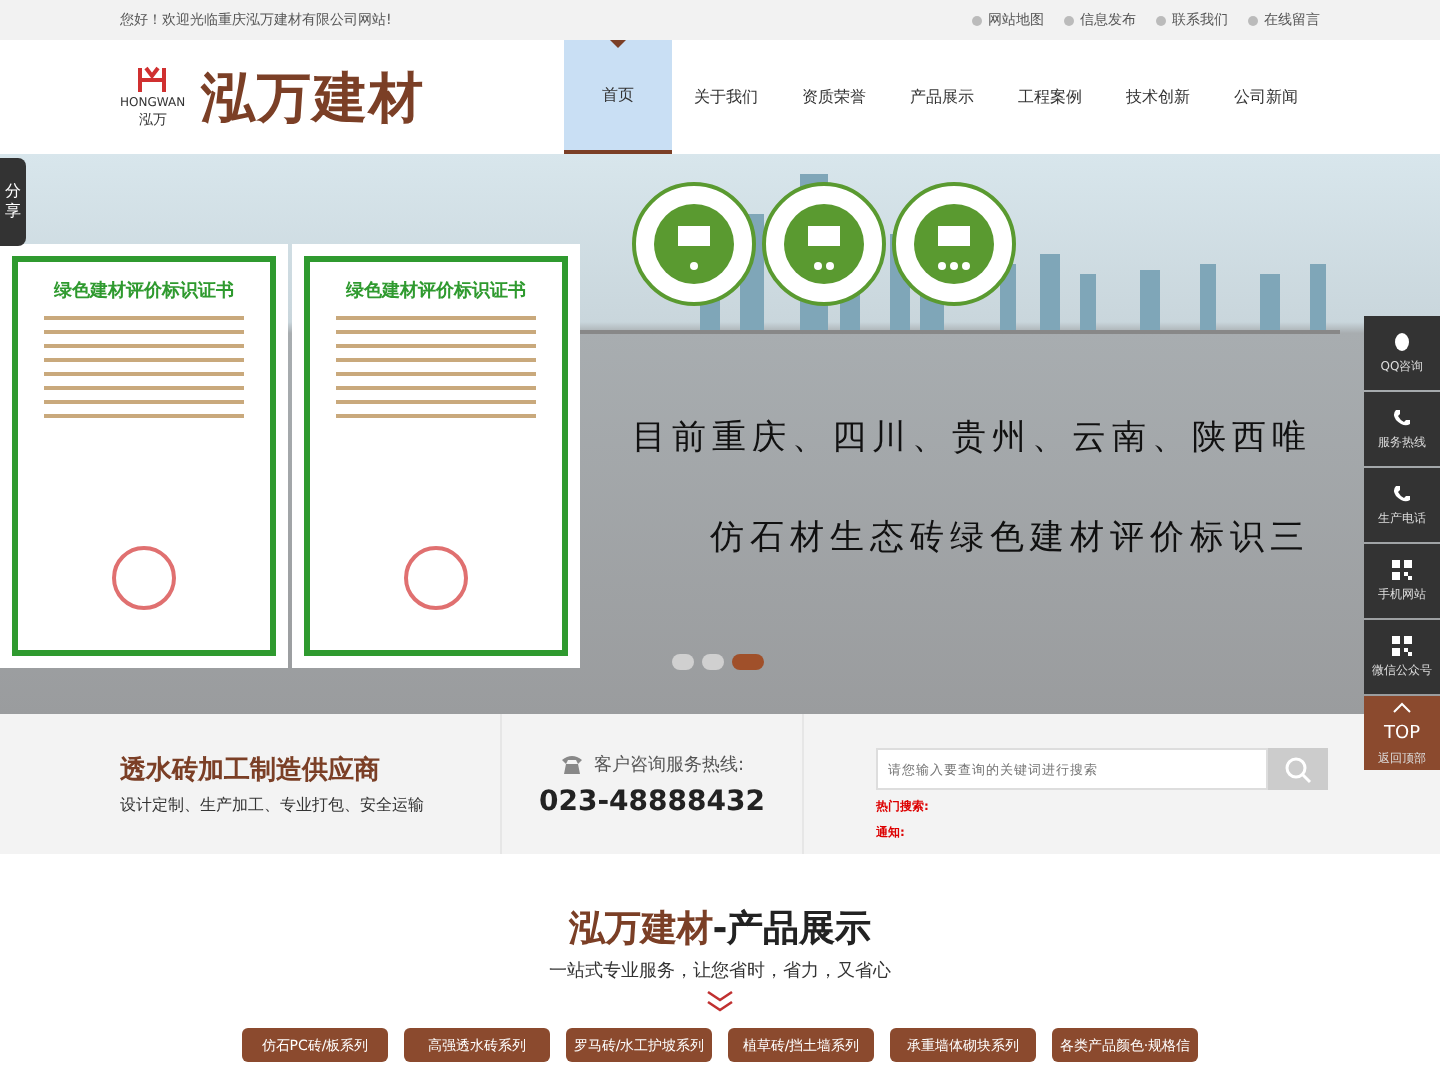 This screenshot has width=1440, height=1080. What do you see at coordinates (972, 438) in the screenshot?
I see `banner-caption: 目前重庆、四川、贵州、云南、陕西唯` at bounding box center [972, 438].